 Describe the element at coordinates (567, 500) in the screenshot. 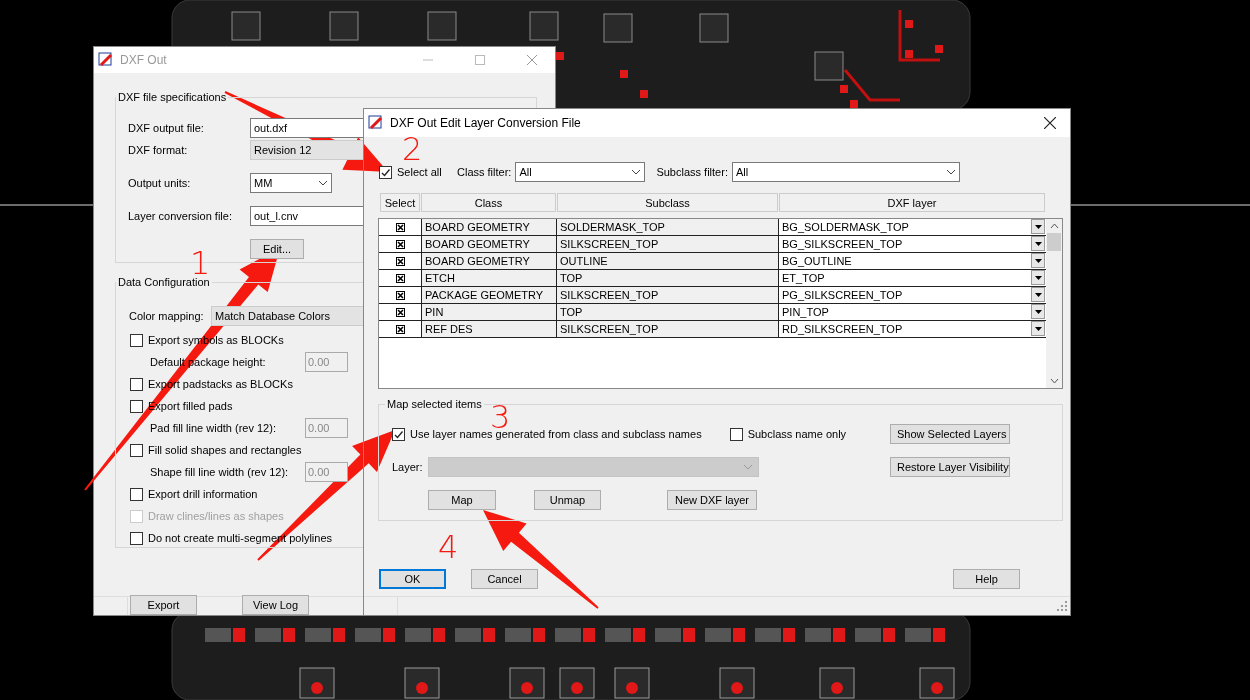

I see `dialog-button: Unmap` at that location.